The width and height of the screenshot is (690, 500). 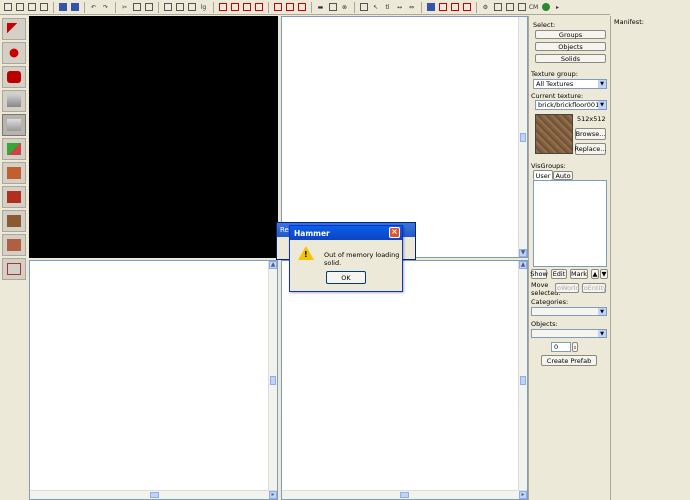 I want to click on leaf-icon, so click(x=545, y=7).